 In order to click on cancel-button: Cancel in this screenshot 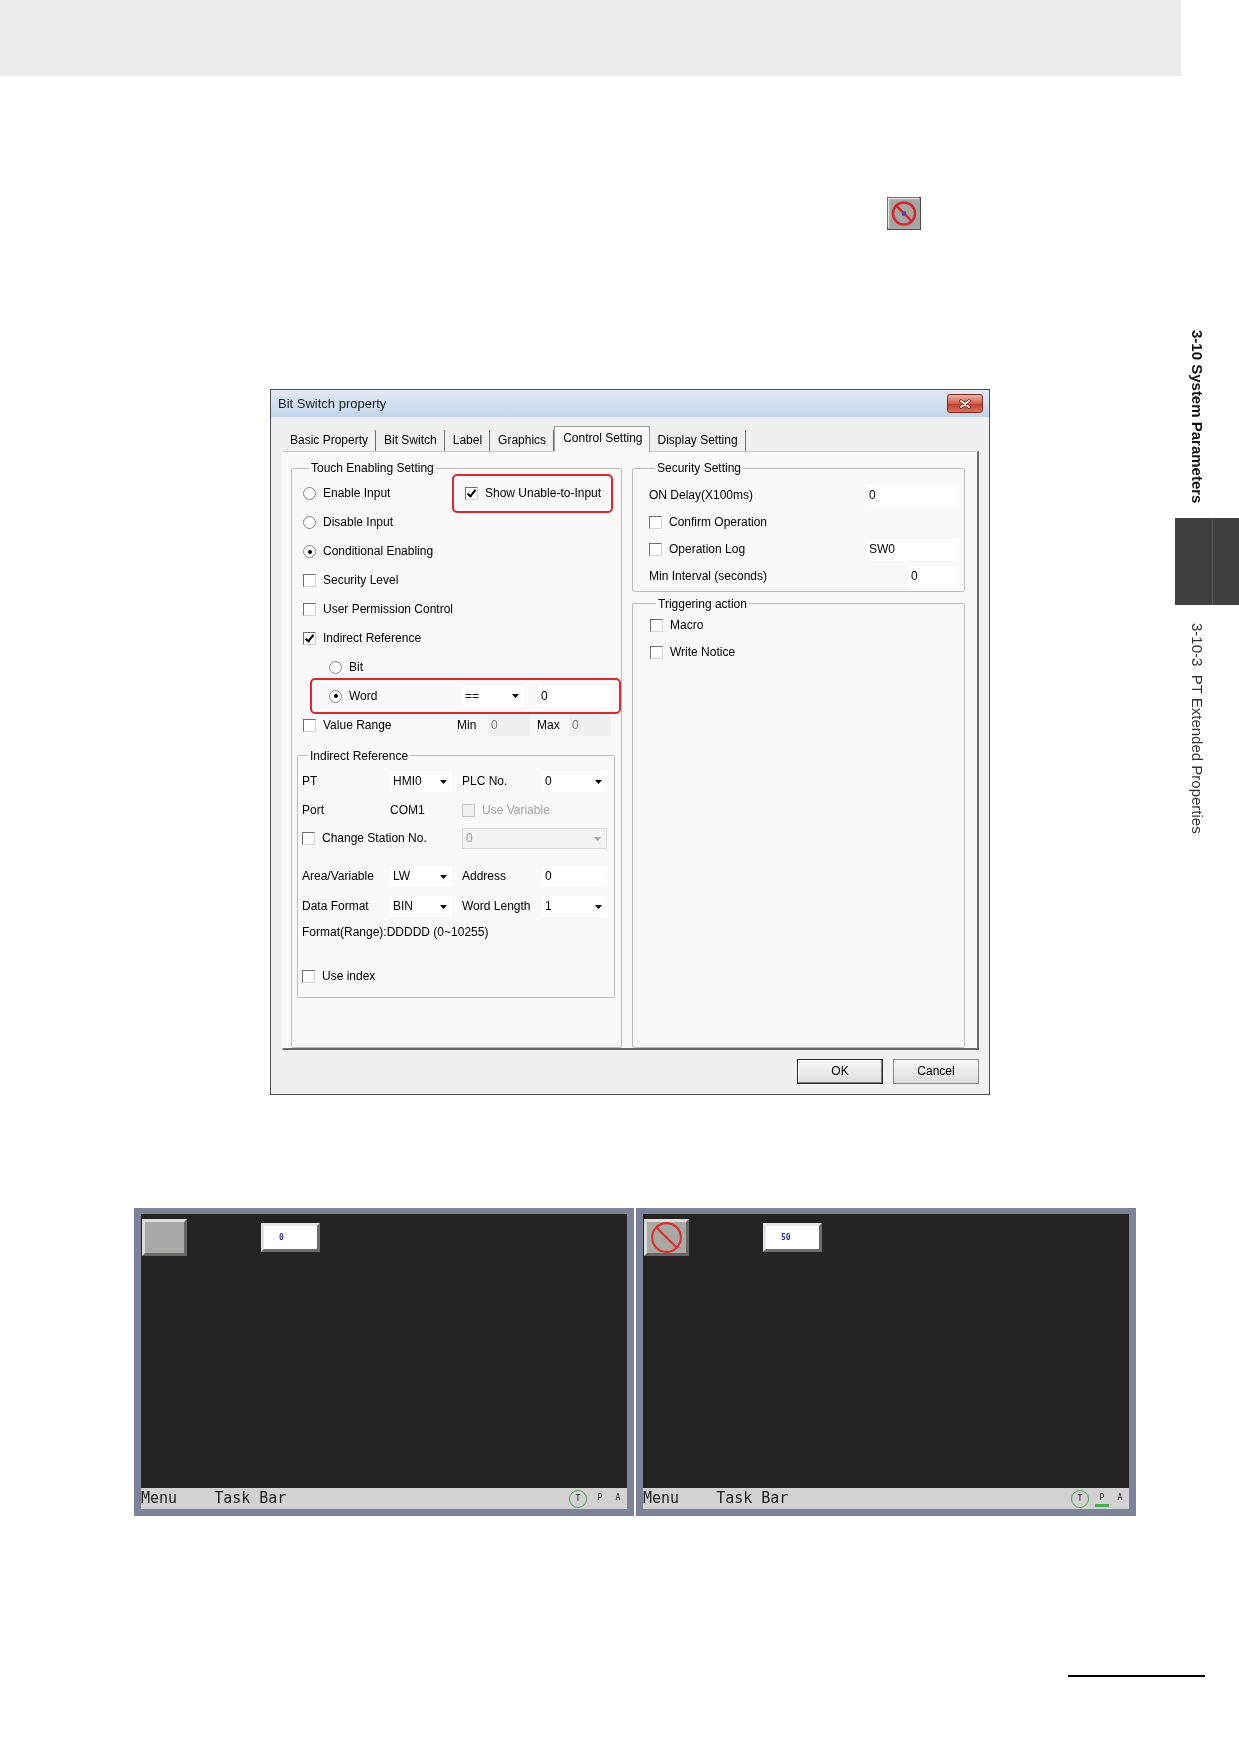, I will do `click(936, 1071)`.